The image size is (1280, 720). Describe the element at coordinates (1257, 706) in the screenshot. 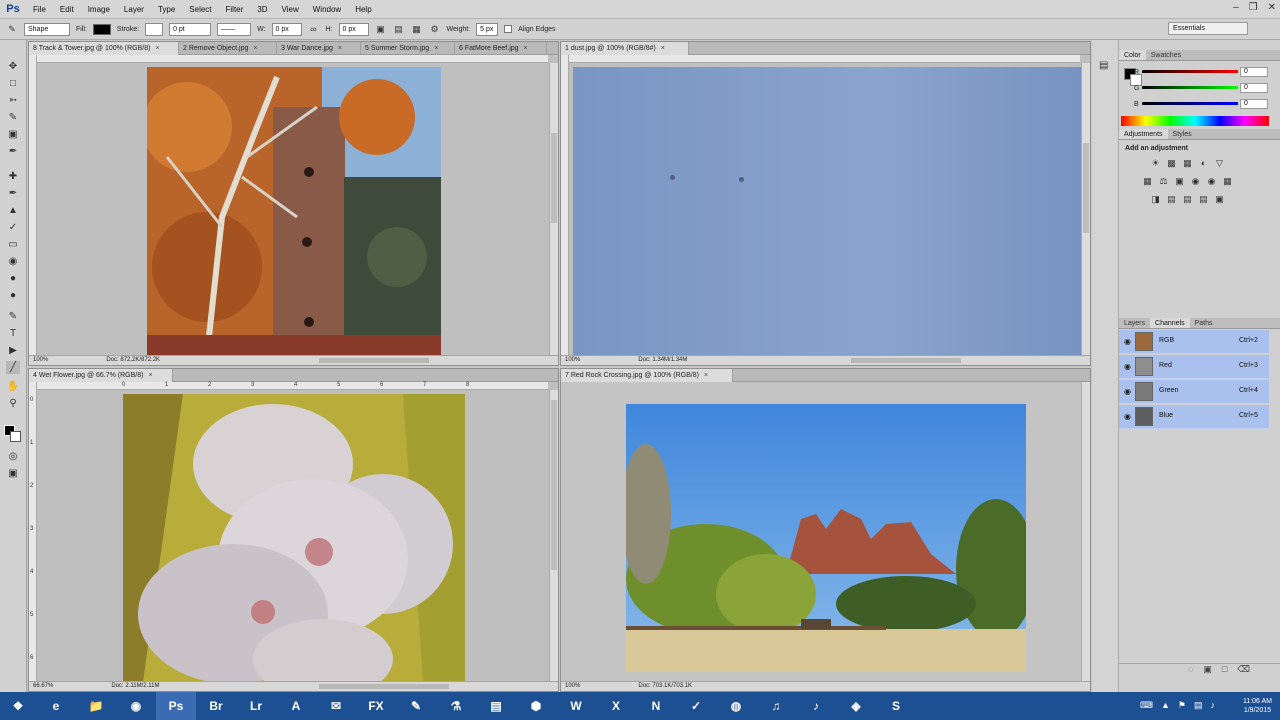

I see `system-clock: 11:06 AM 1/9/2015` at that location.